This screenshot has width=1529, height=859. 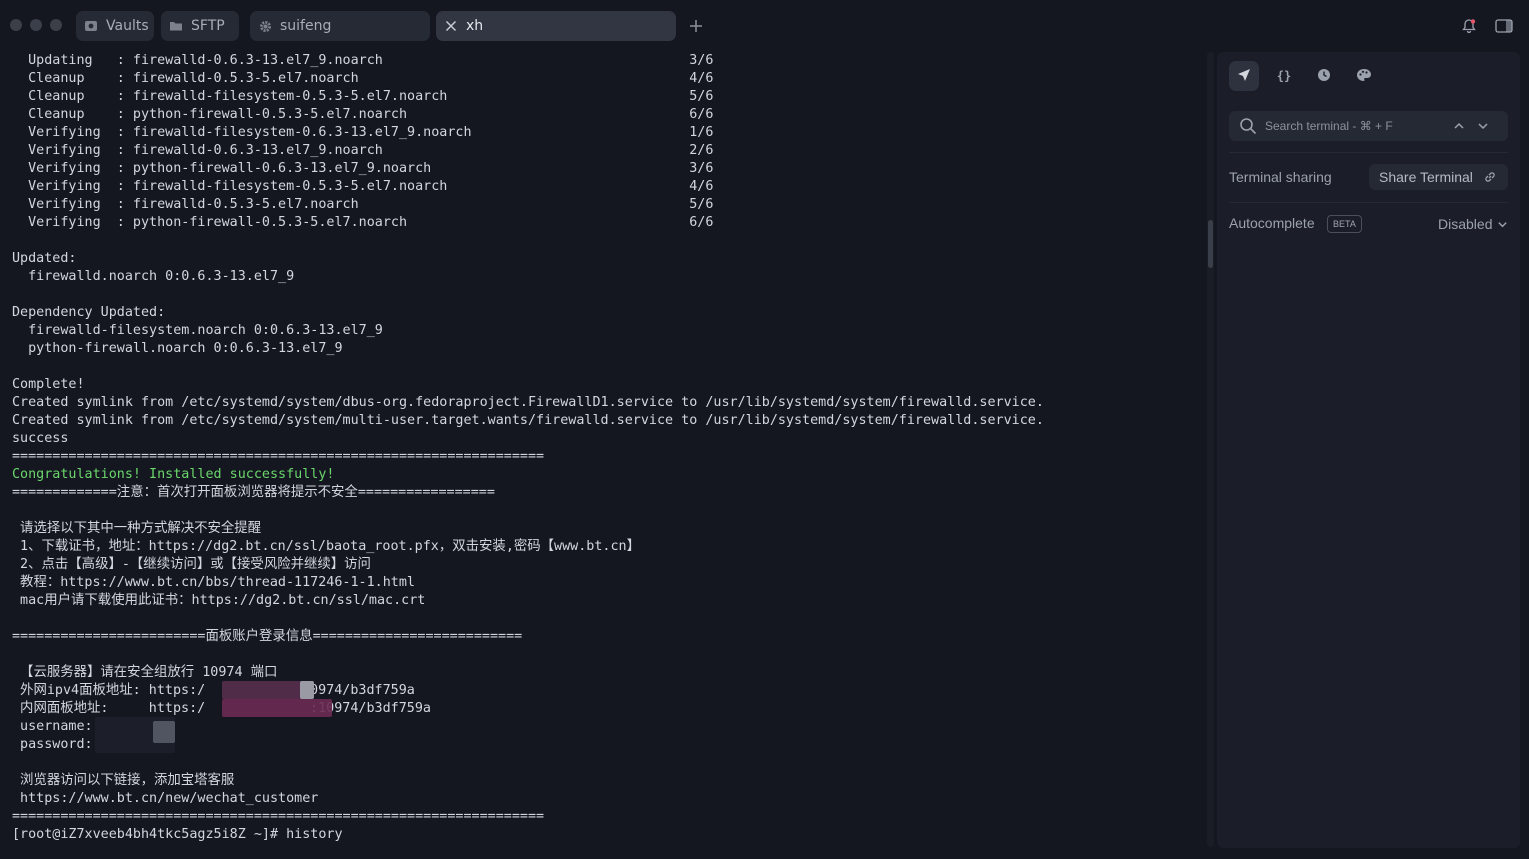 I want to click on terminal-line: 外网ipv4面板地址: https:/ 10974/b3df759a, so click(x=213, y=690).